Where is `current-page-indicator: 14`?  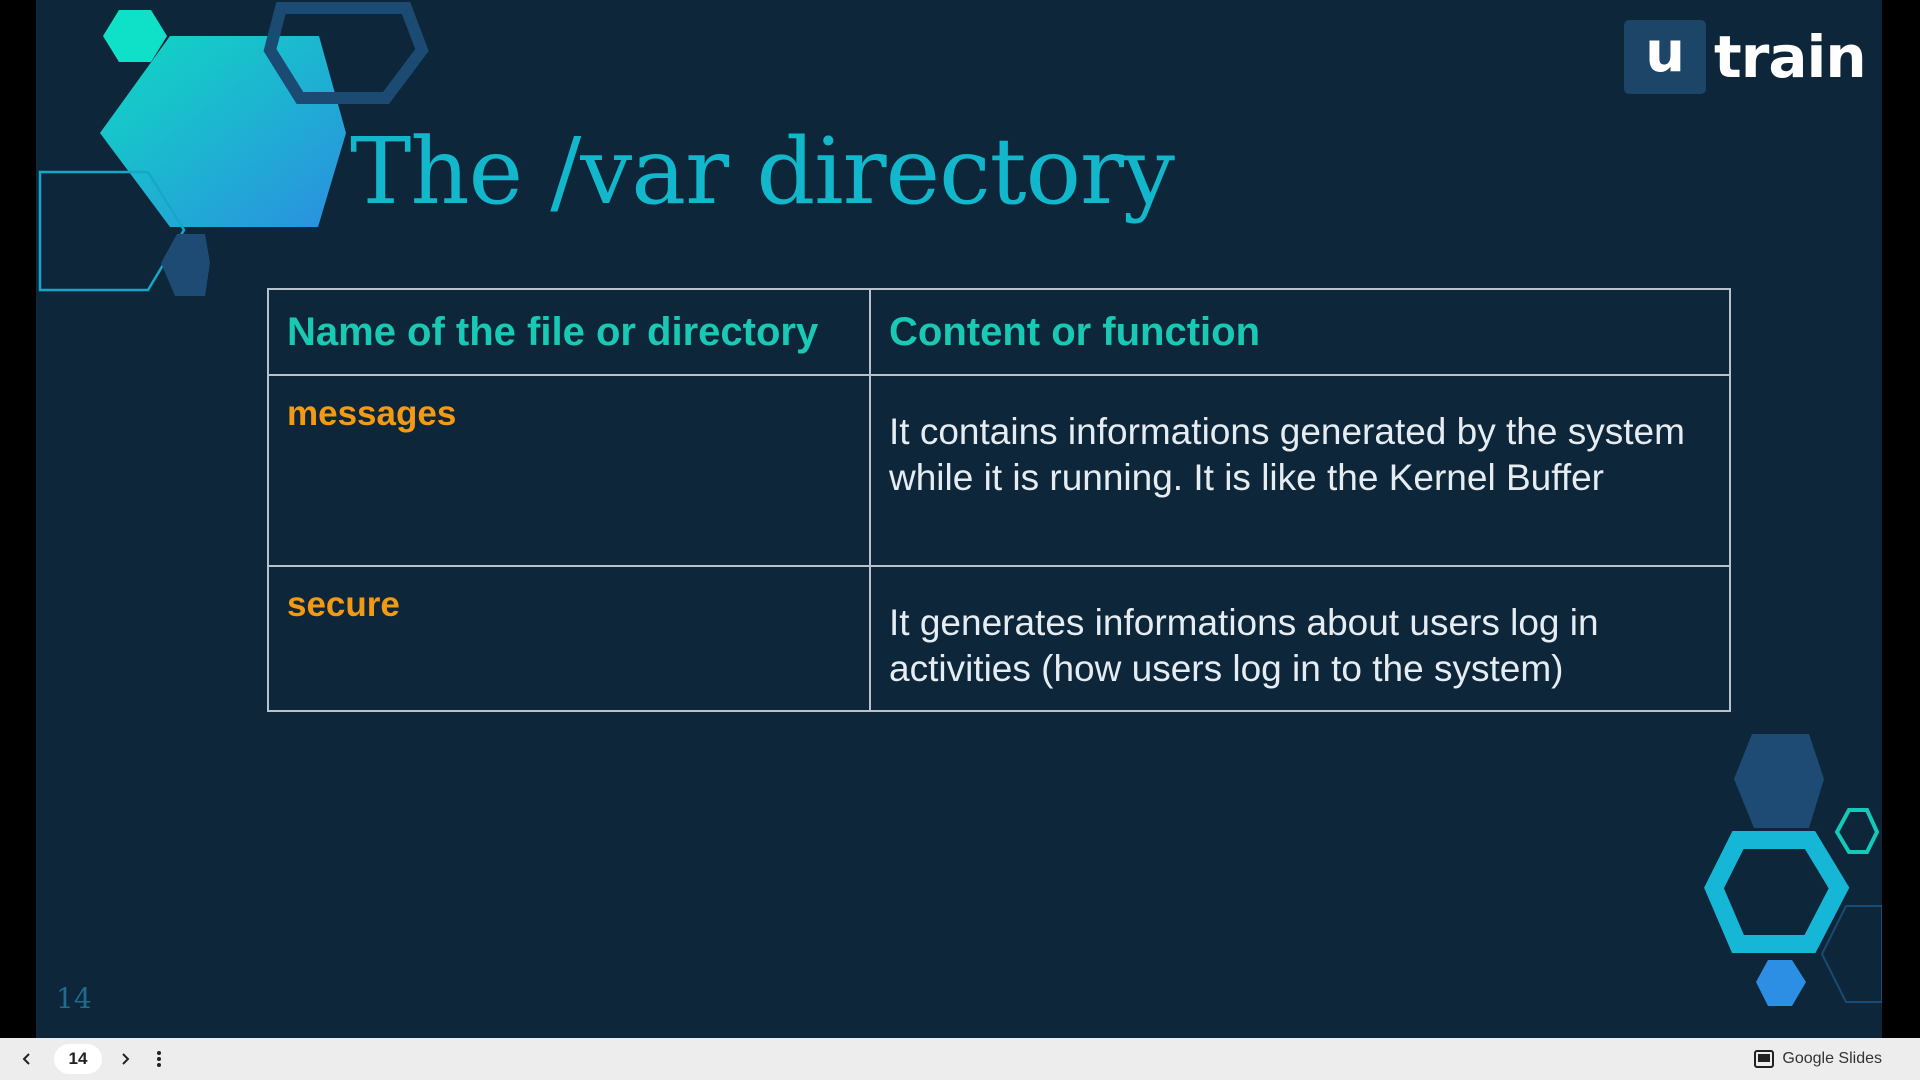 current-page-indicator: 14 is located at coordinates (78, 1059).